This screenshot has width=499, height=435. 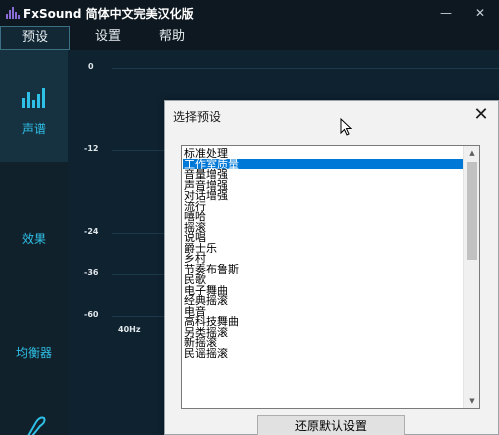 What do you see at coordinates (323, 332) in the screenshot?
I see `preset-list-item: 另类摇滚` at bounding box center [323, 332].